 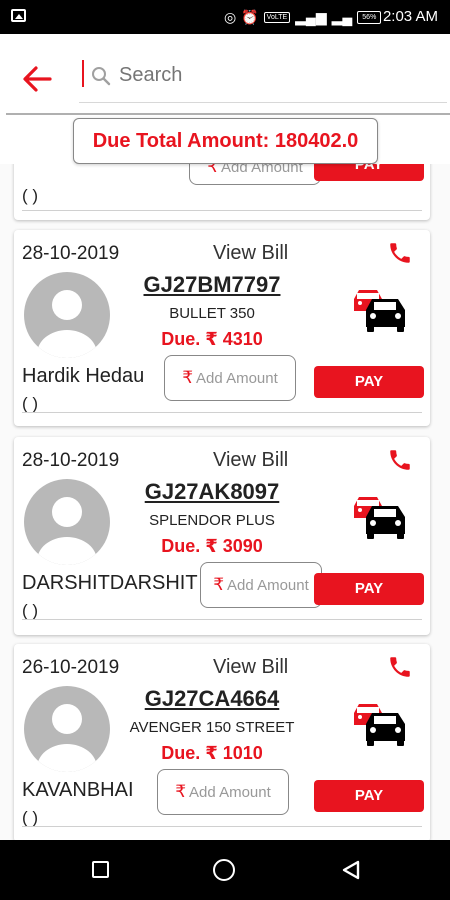 What do you see at coordinates (410, 16) in the screenshot?
I see `status-time: 2:03 AM` at bounding box center [410, 16].